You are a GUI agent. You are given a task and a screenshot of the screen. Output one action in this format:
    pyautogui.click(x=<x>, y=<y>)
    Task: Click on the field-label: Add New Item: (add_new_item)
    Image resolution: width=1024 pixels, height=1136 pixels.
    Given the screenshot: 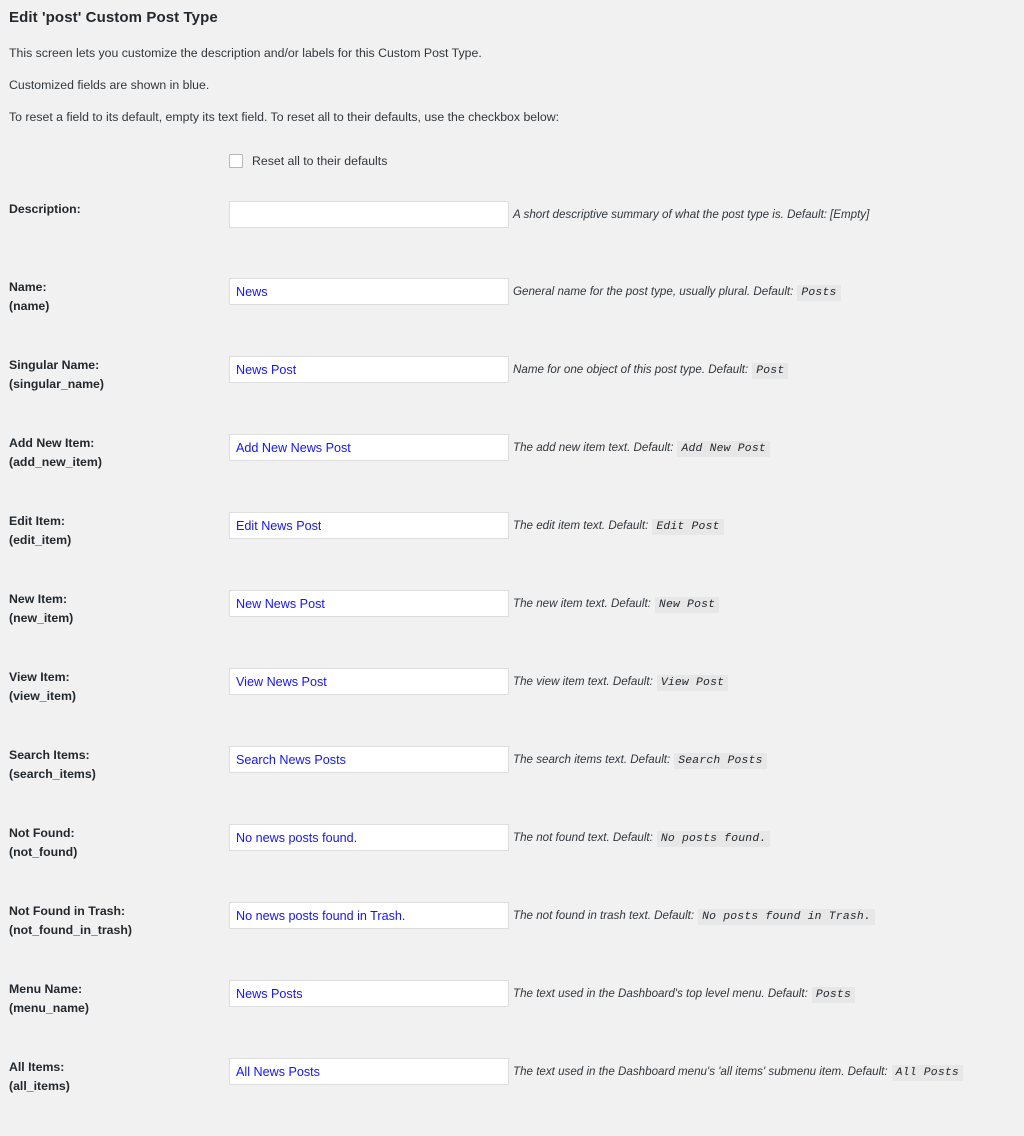 What is the action you would take?
    pyautogui.click(x=55, y=453)
    